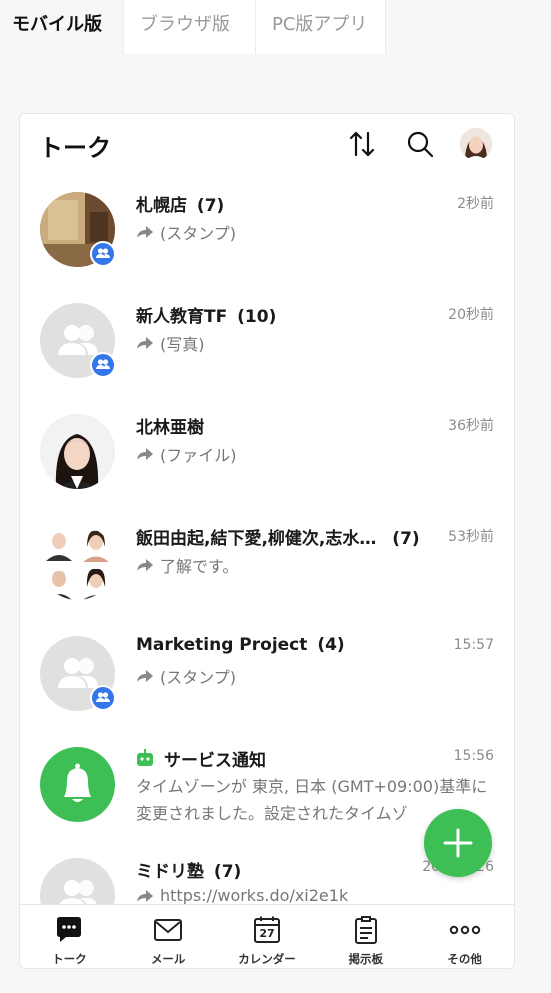 This screenshot has width=551, height=993. What do you see at coordinates (170, 343) in the screenshot?
I see `chat-last-message: (写真)` at bounding box center [170, 343].